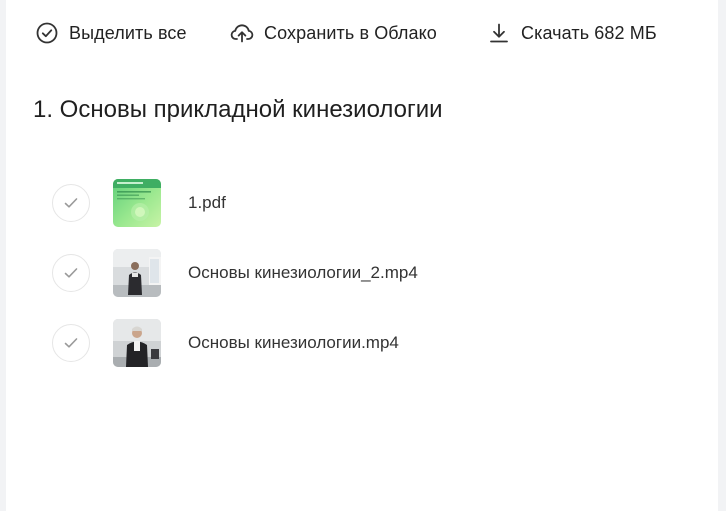 The height and width of the screenshot is (511, 726). Describe the element at coordinates (242, 33) in the screenshot. I see `cloud-upload-icon` at that location.